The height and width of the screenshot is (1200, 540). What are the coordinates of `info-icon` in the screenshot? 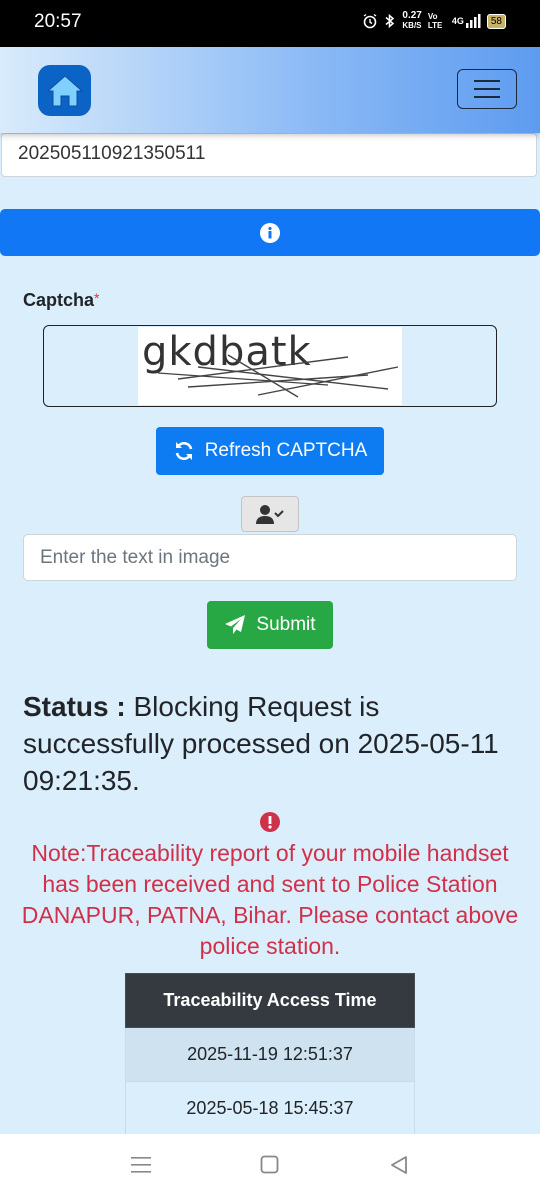 It's located at (270, 232).